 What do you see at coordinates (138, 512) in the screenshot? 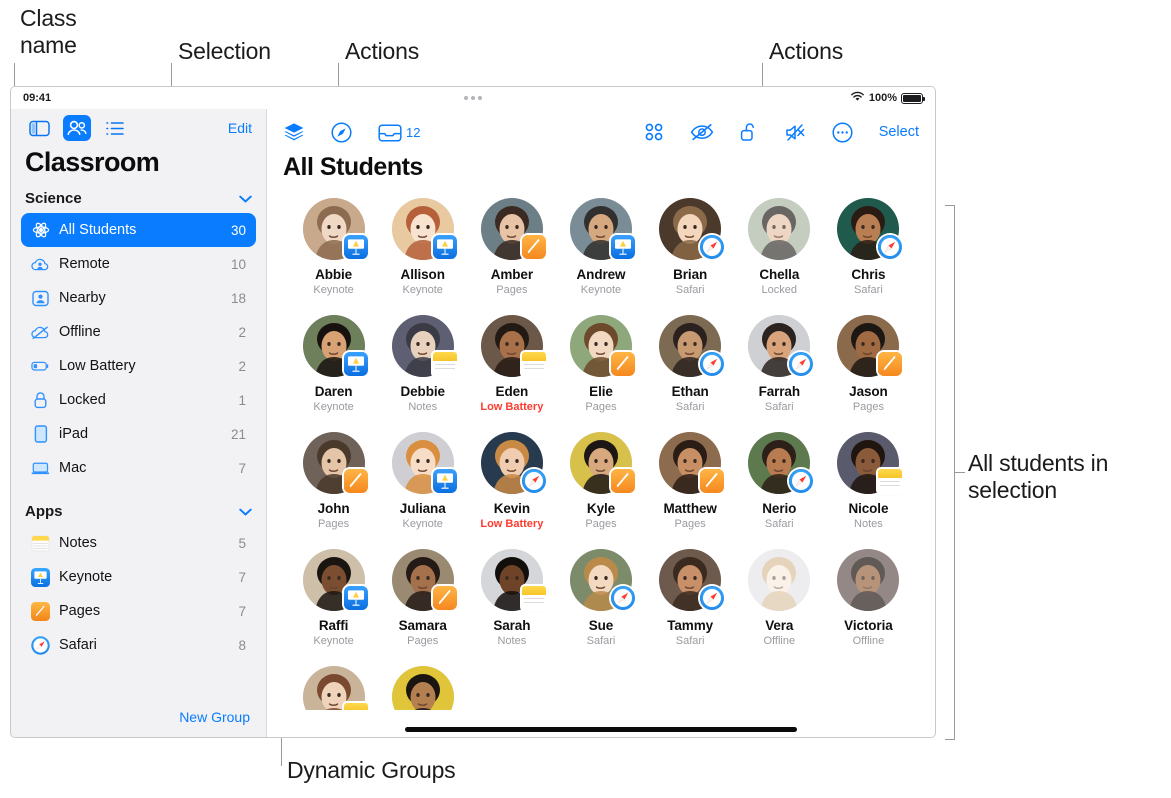
I see `sidebar-section-apps: Apps` at bounding box center [138, 512].